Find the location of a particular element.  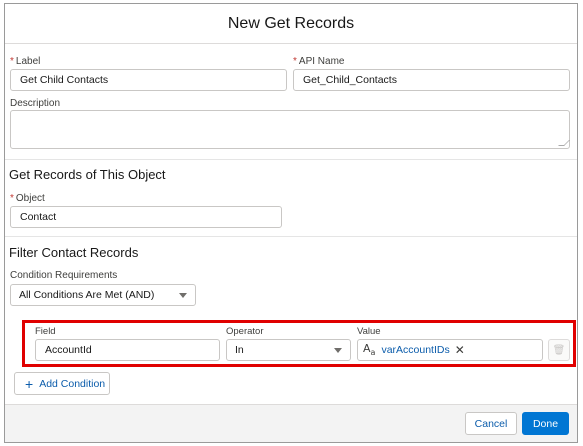

condition-operator-header: Operator is located at coordinates (245, 331).